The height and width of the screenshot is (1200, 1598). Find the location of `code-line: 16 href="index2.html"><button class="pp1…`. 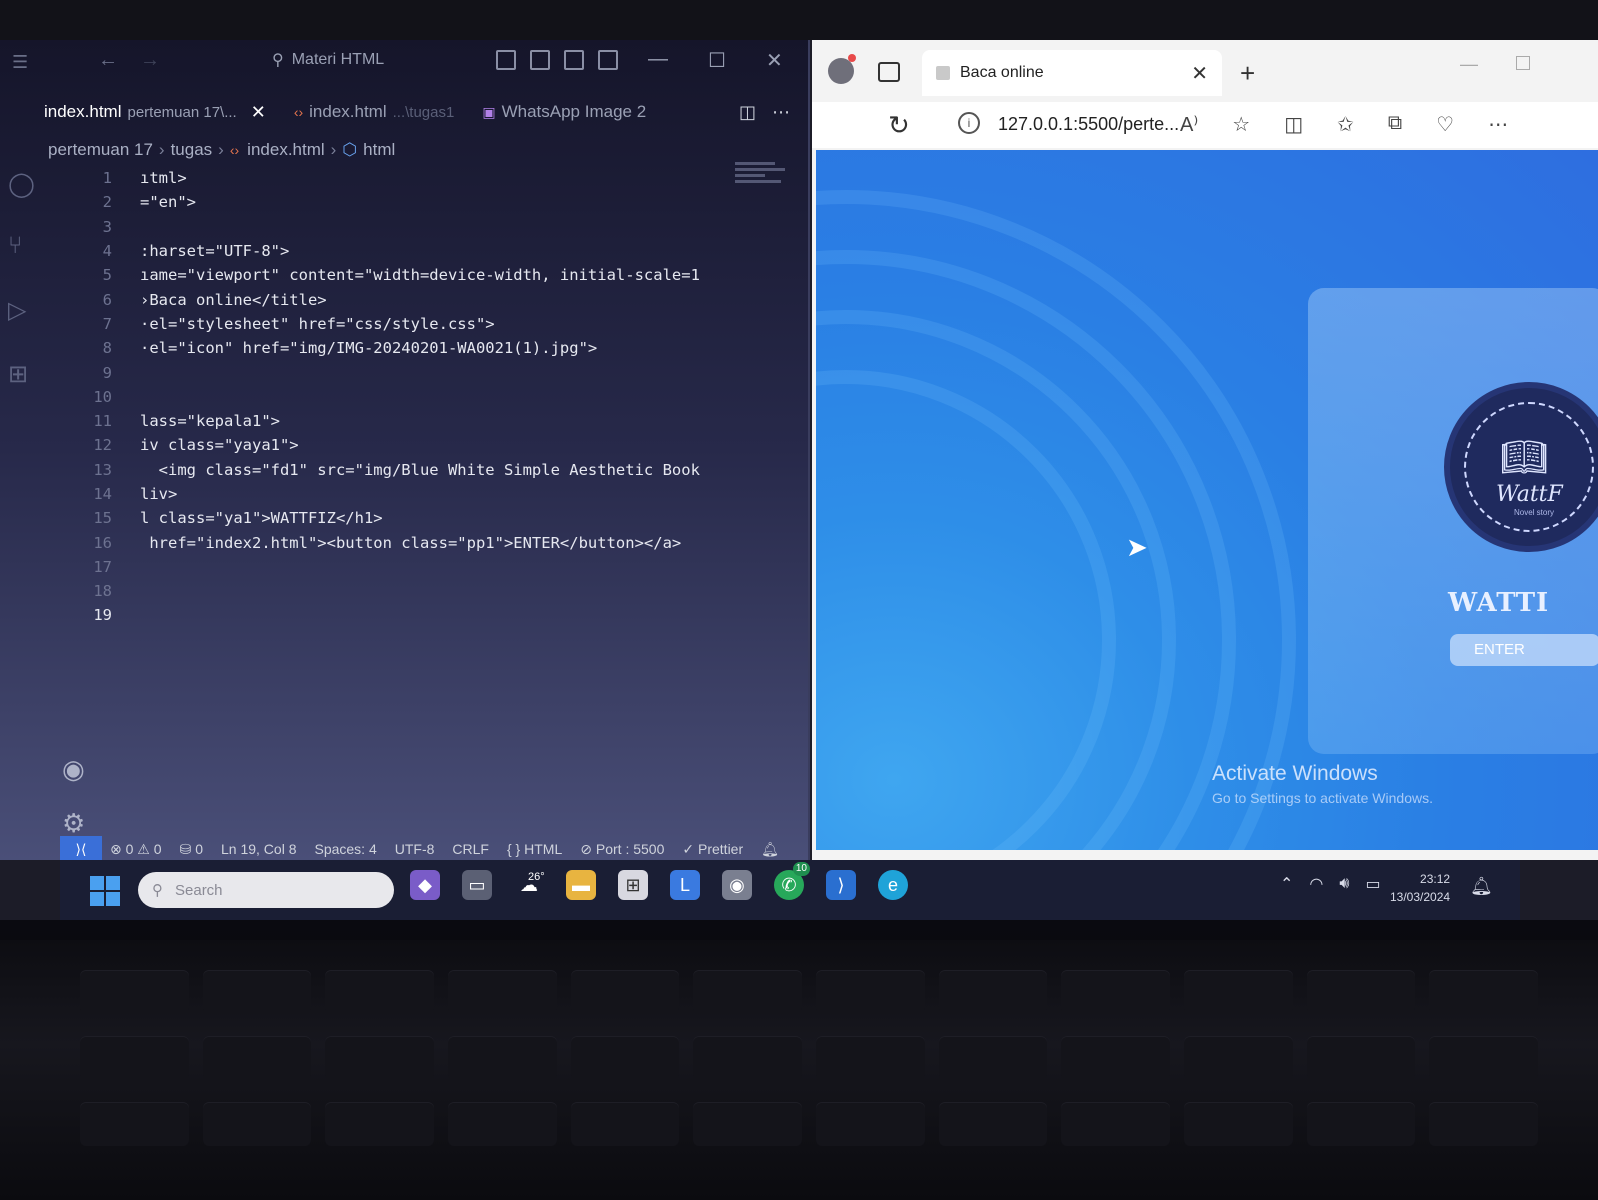

code-line: 16 href="index2.html"><button class="pp1… is located at coordinates (410, 542).